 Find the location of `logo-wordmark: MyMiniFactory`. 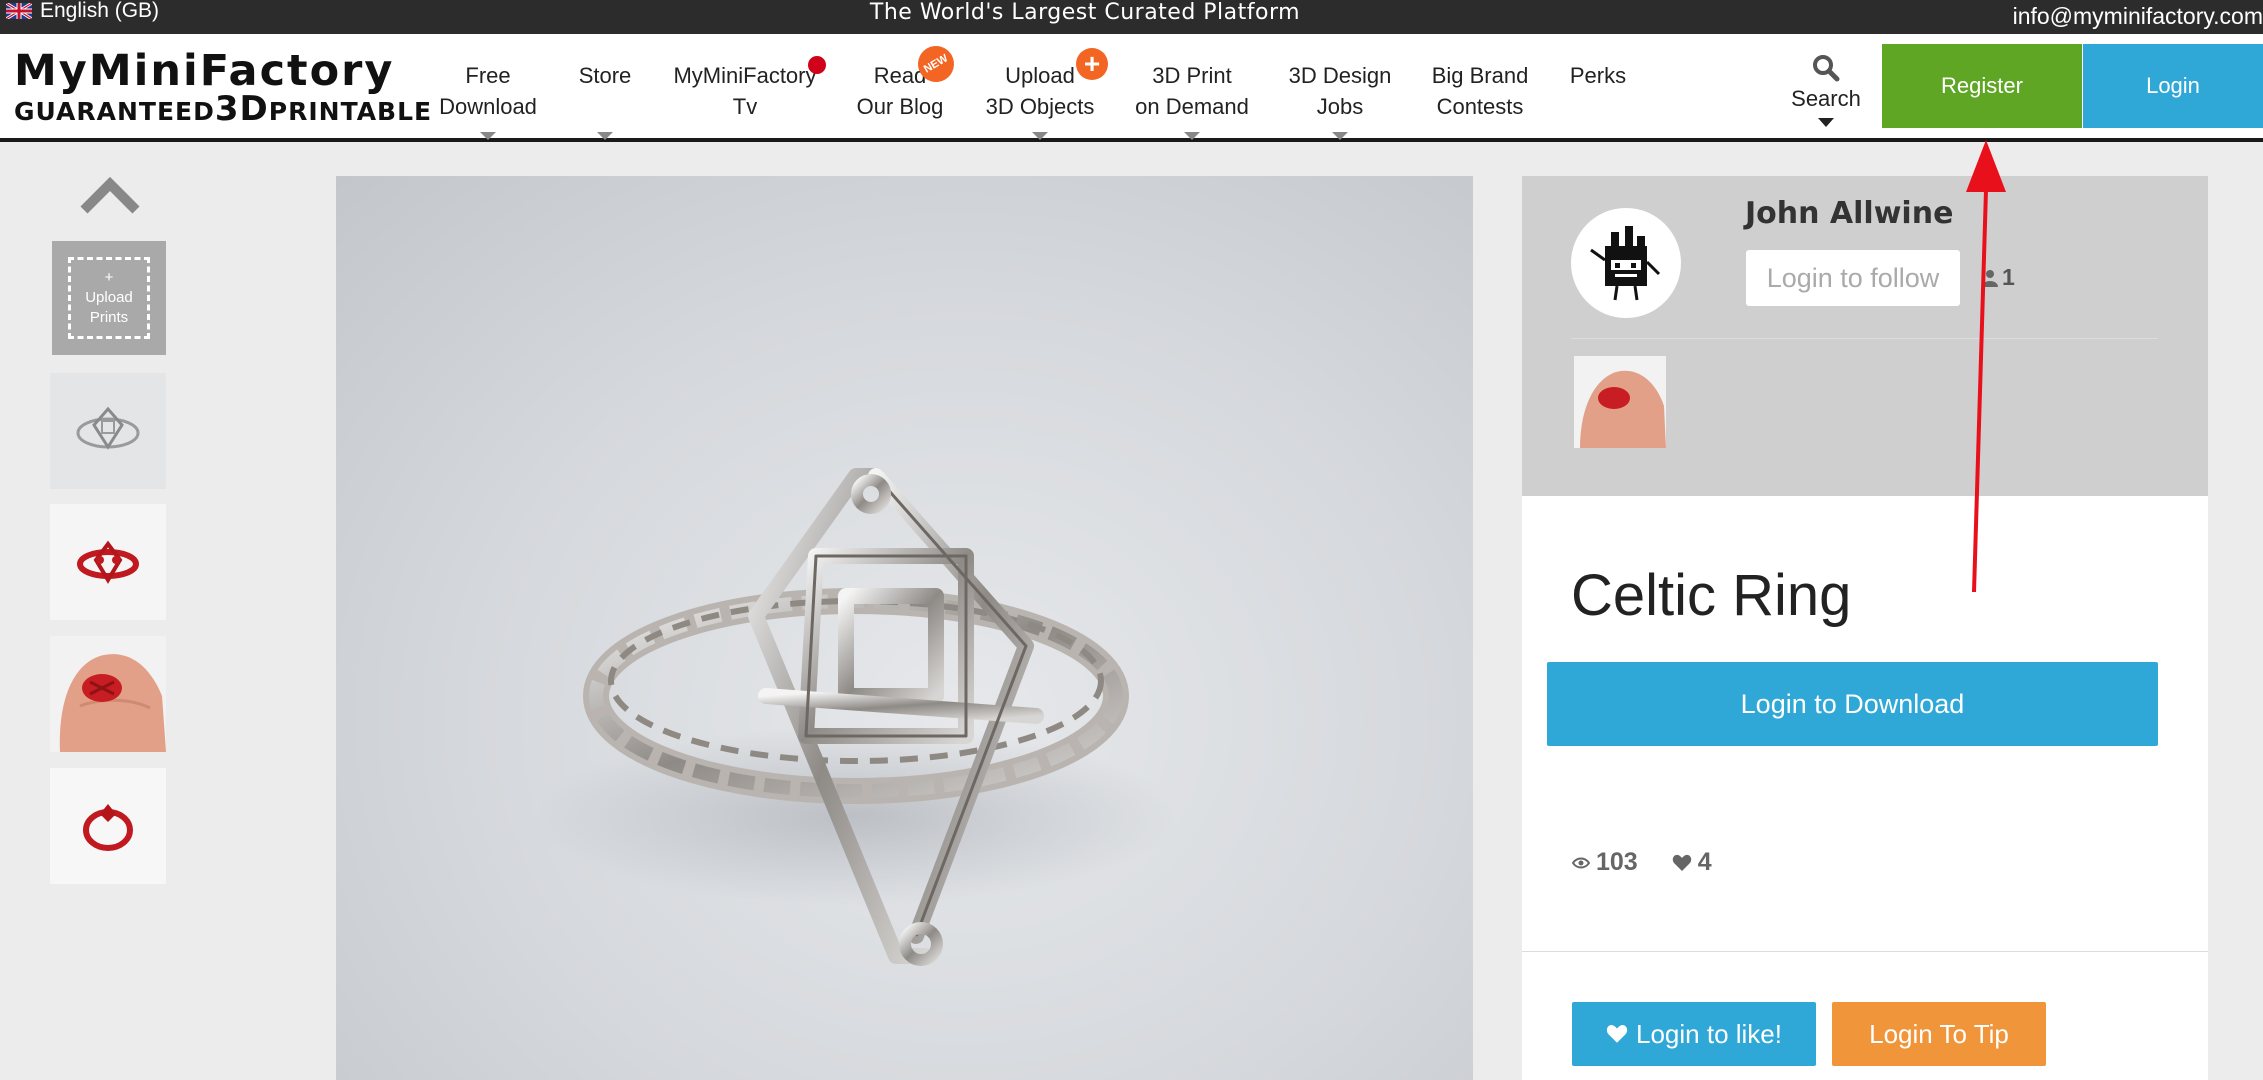

logo-wordmark: MyMiniFactory is located at coordinates (204, 71).